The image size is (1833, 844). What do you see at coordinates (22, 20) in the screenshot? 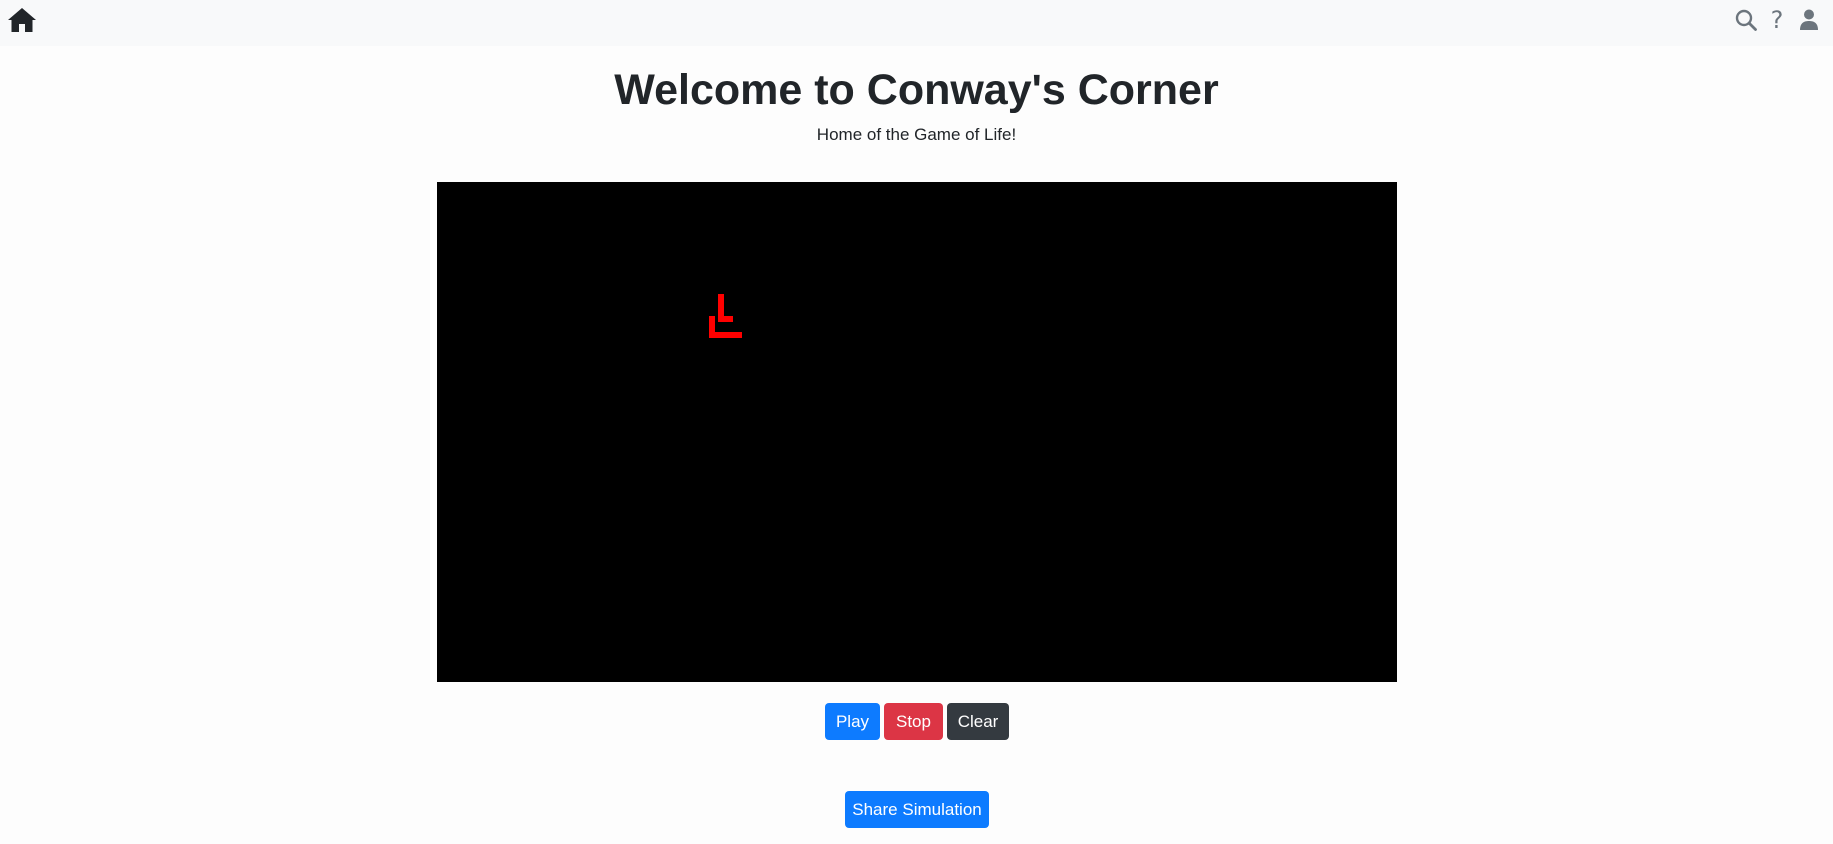
I see `home-icon` at bounding box center [22, 20].